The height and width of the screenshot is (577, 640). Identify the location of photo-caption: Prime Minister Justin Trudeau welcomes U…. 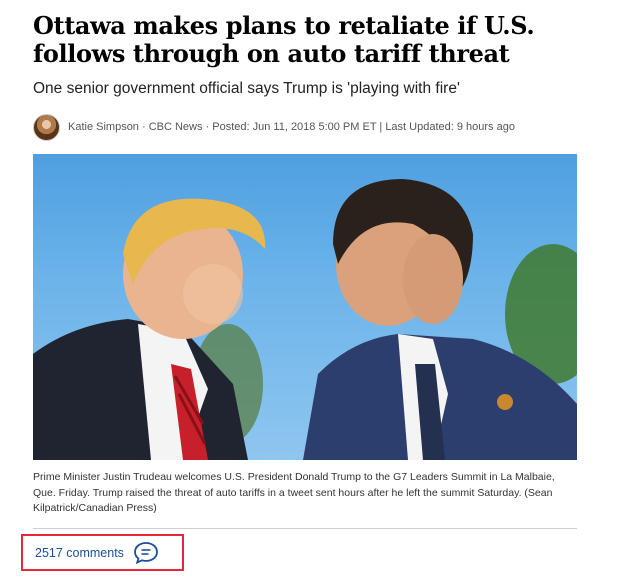
(294, 492).